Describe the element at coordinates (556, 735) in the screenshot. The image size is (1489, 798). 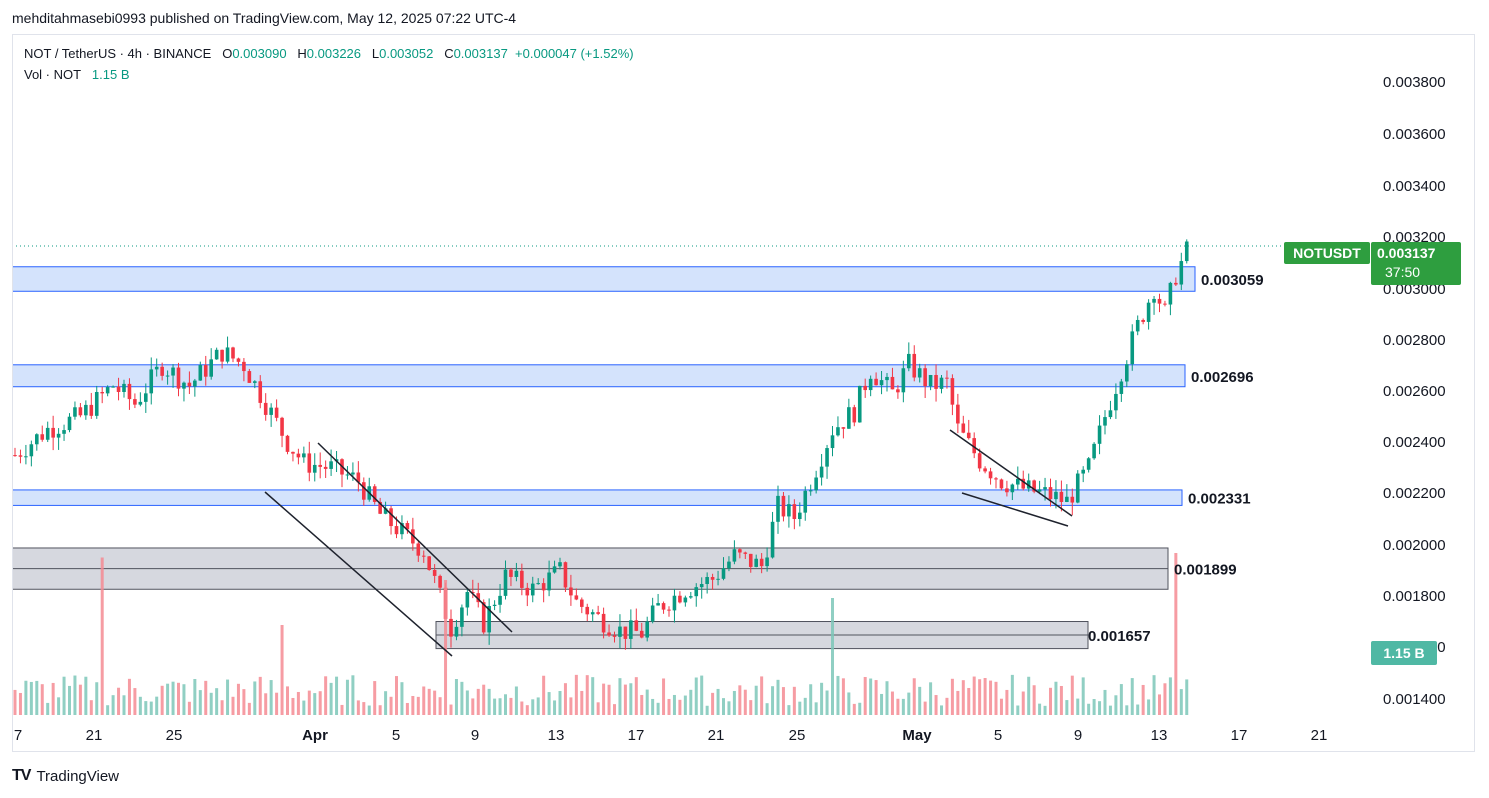
I see `x-tick-label: 13` at that location.